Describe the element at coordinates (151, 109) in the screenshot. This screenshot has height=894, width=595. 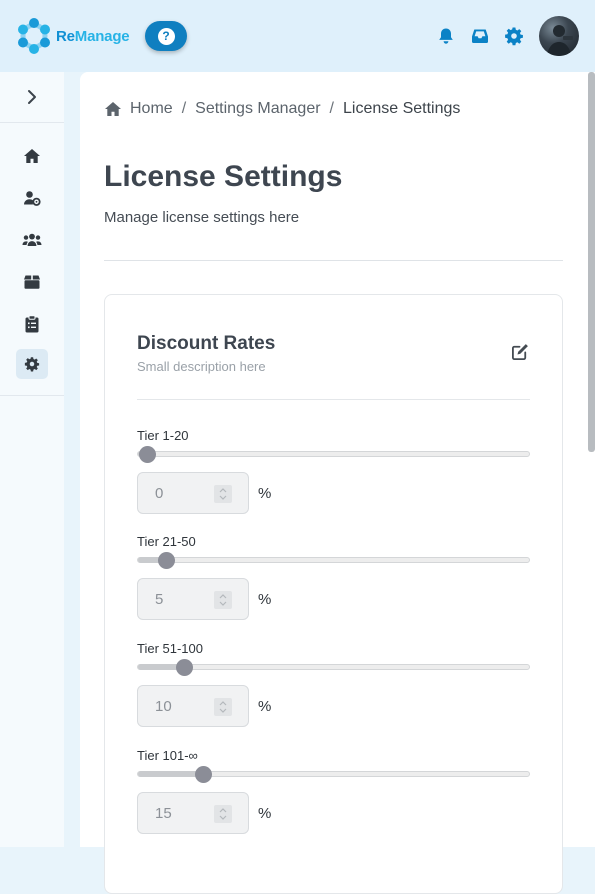
I see `breadcrumb-home: Home` at that location.